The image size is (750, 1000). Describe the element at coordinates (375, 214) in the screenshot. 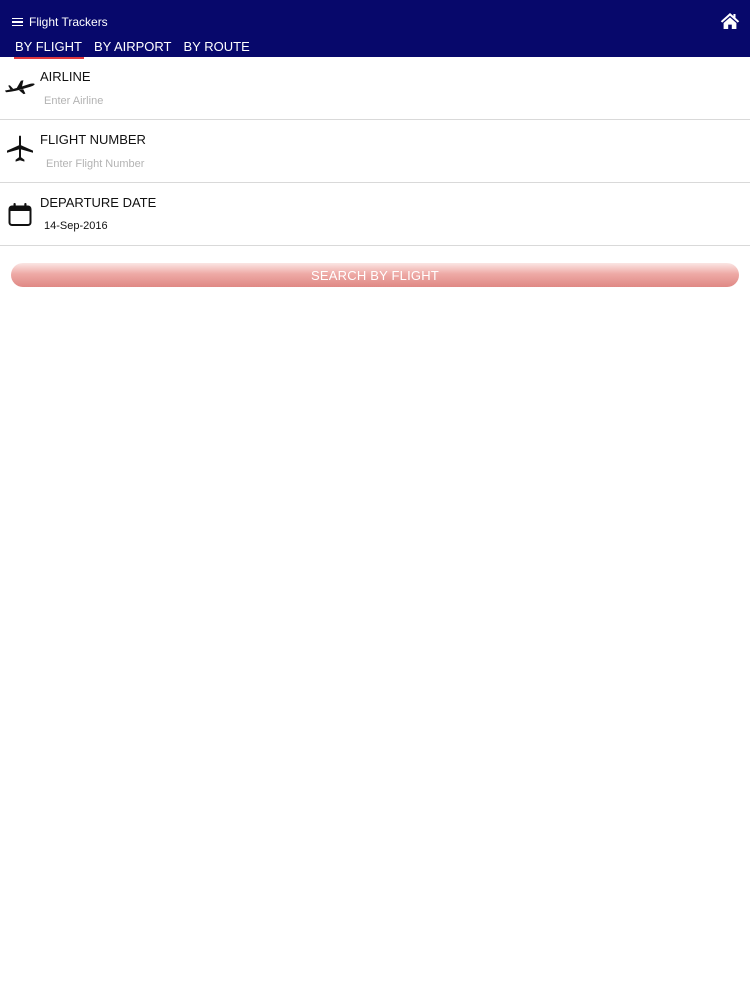

I see `departure-date-row: DEPARTURE DATE 14-Sep-2016` at that location.